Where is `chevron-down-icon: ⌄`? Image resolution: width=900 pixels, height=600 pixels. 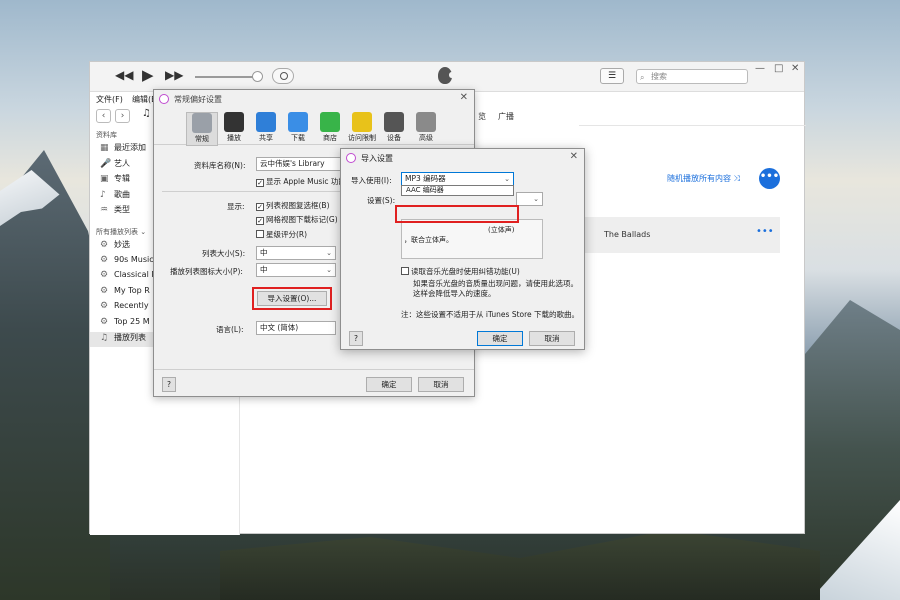 chevron-down-icon: ⌄ is located at coordinates (329, 253).